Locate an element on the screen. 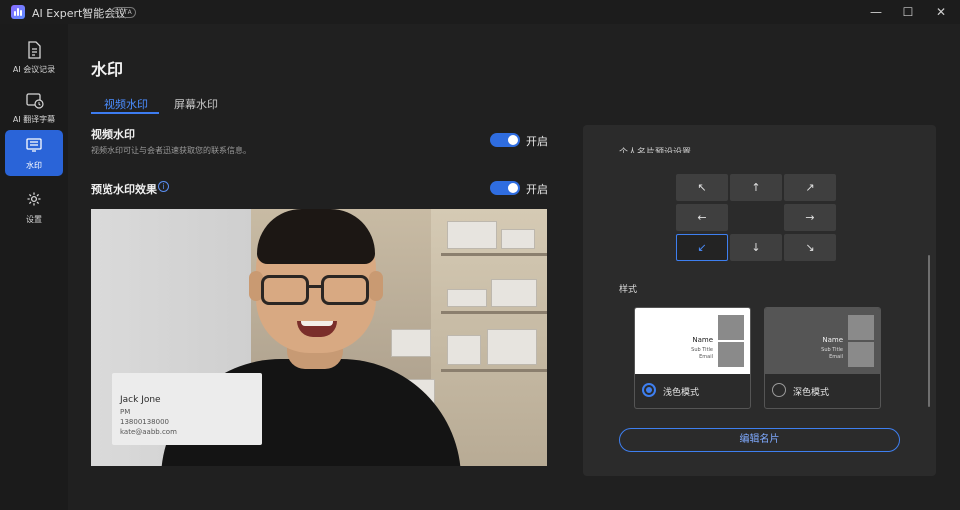  light-style-label: 浅色模式 is located at coordinates (681, 393).